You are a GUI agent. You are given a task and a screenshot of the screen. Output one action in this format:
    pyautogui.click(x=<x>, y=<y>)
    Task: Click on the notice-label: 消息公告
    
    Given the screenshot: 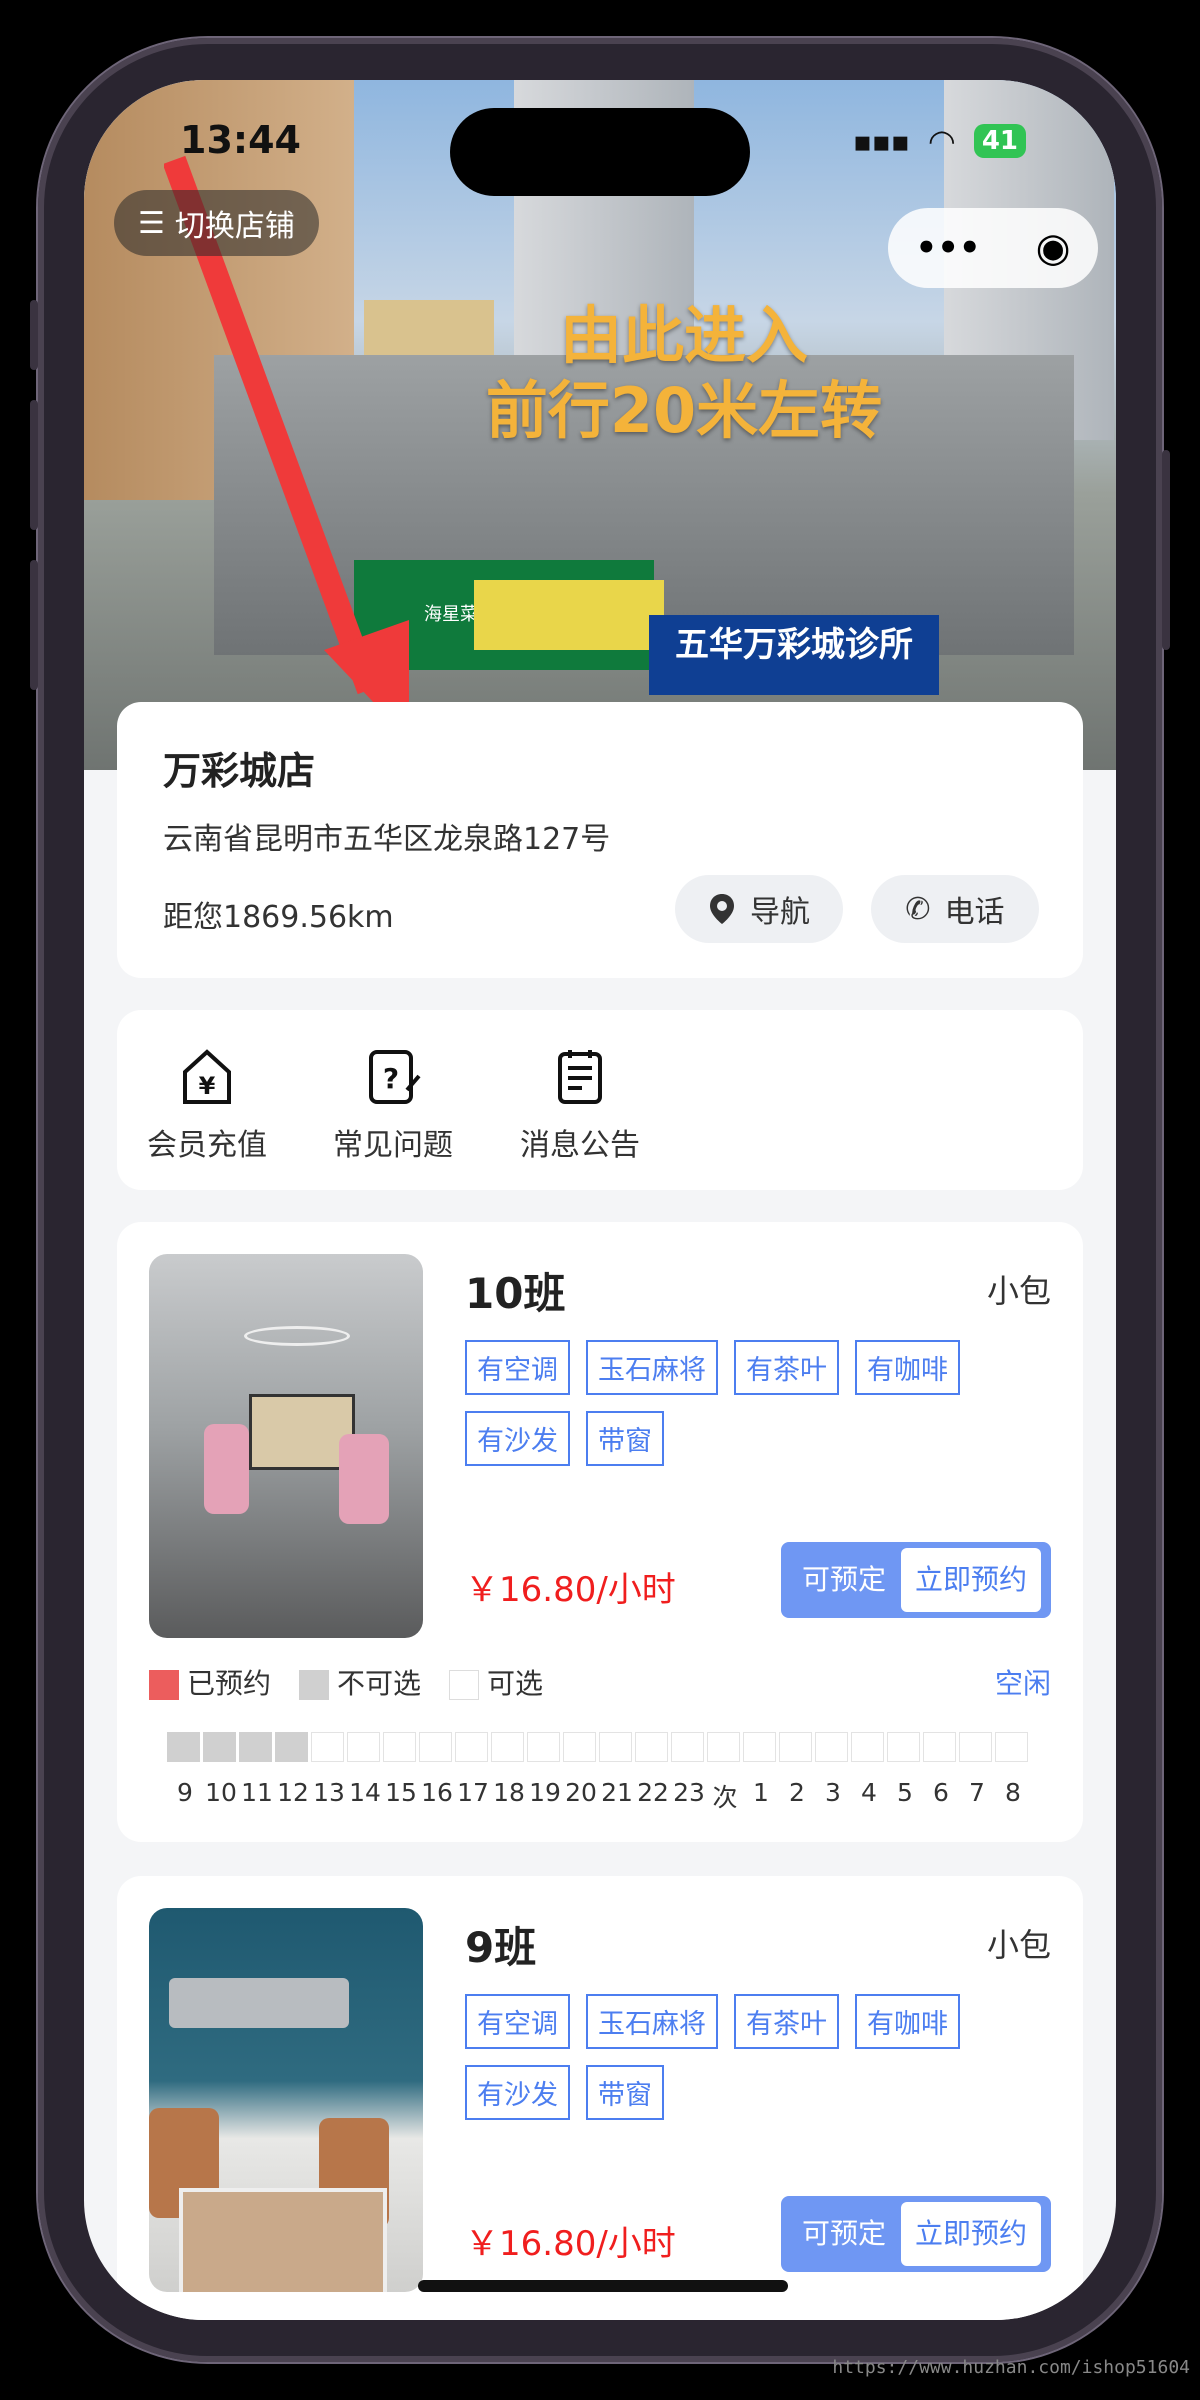 What is the action you would take?
    pyautogui.click(x=580, y=1145)
    